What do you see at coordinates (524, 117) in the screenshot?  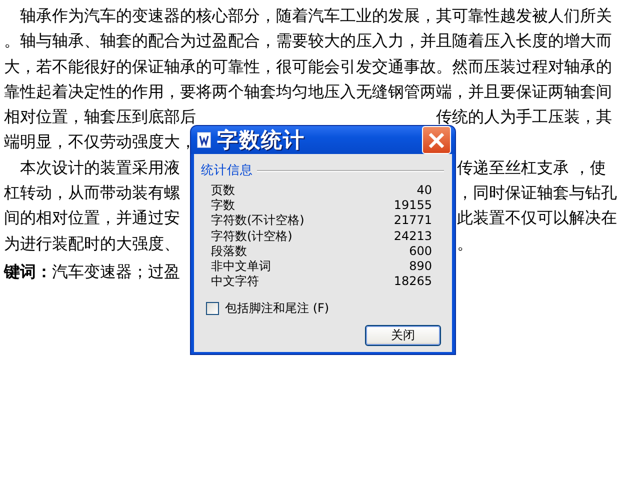 I see `text-line: 传统的人为手工压装，其` at bounding box center [524, 117].